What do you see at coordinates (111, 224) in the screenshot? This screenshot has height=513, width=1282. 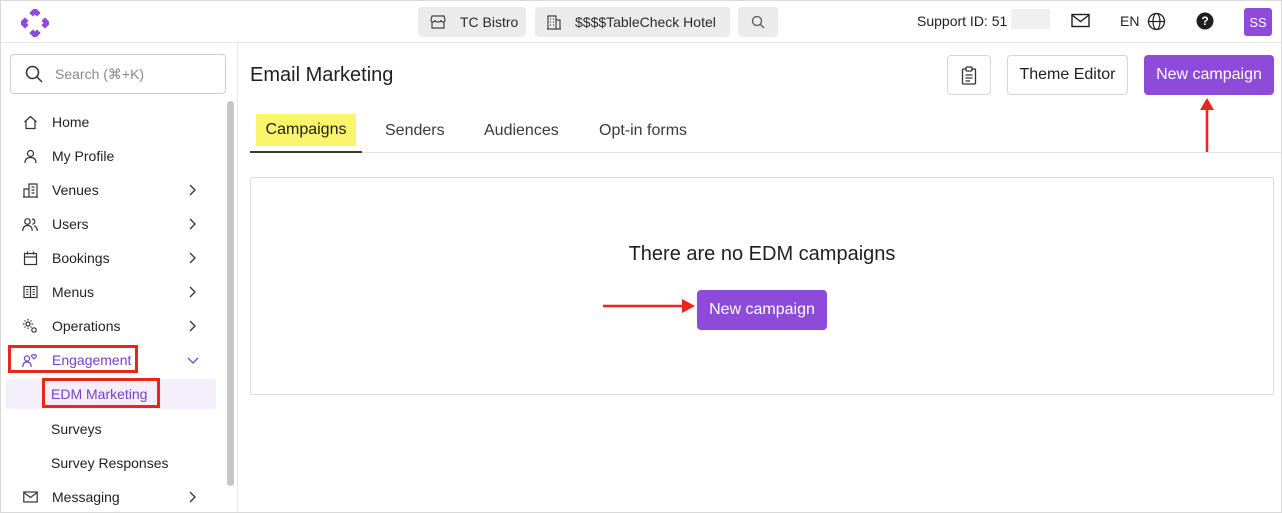 I see `sidebar-item-users: Users` at bounding box center [111, 224].